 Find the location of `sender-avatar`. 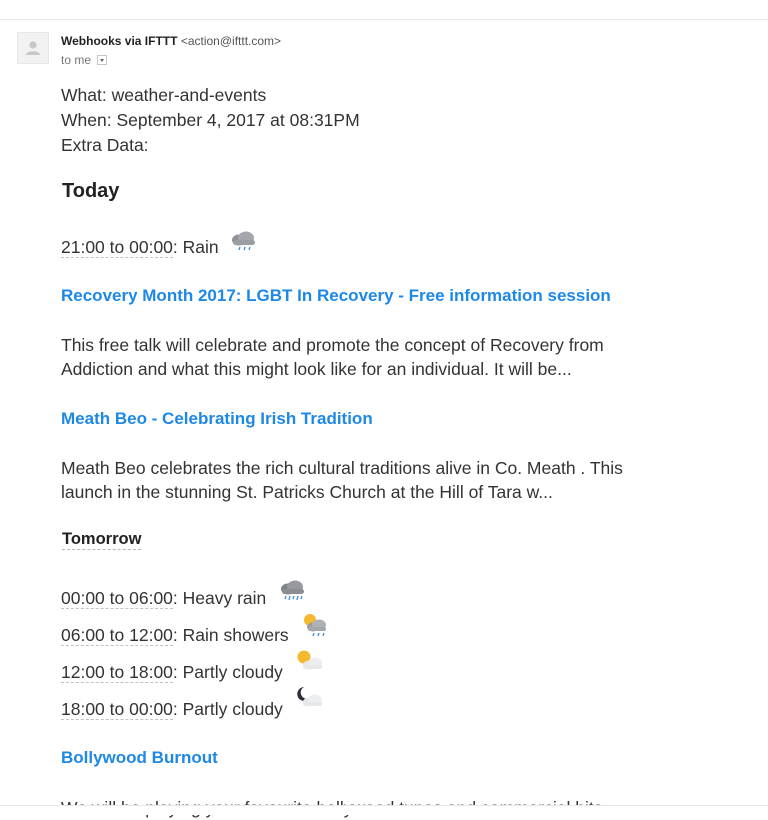

sender-avatar is located at coordinates (33, 48).